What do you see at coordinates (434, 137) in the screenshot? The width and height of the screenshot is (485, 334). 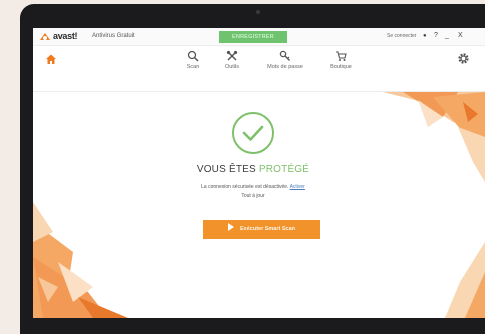 I see `decorative-shapes-top-right` at bounding box center [434, 137].